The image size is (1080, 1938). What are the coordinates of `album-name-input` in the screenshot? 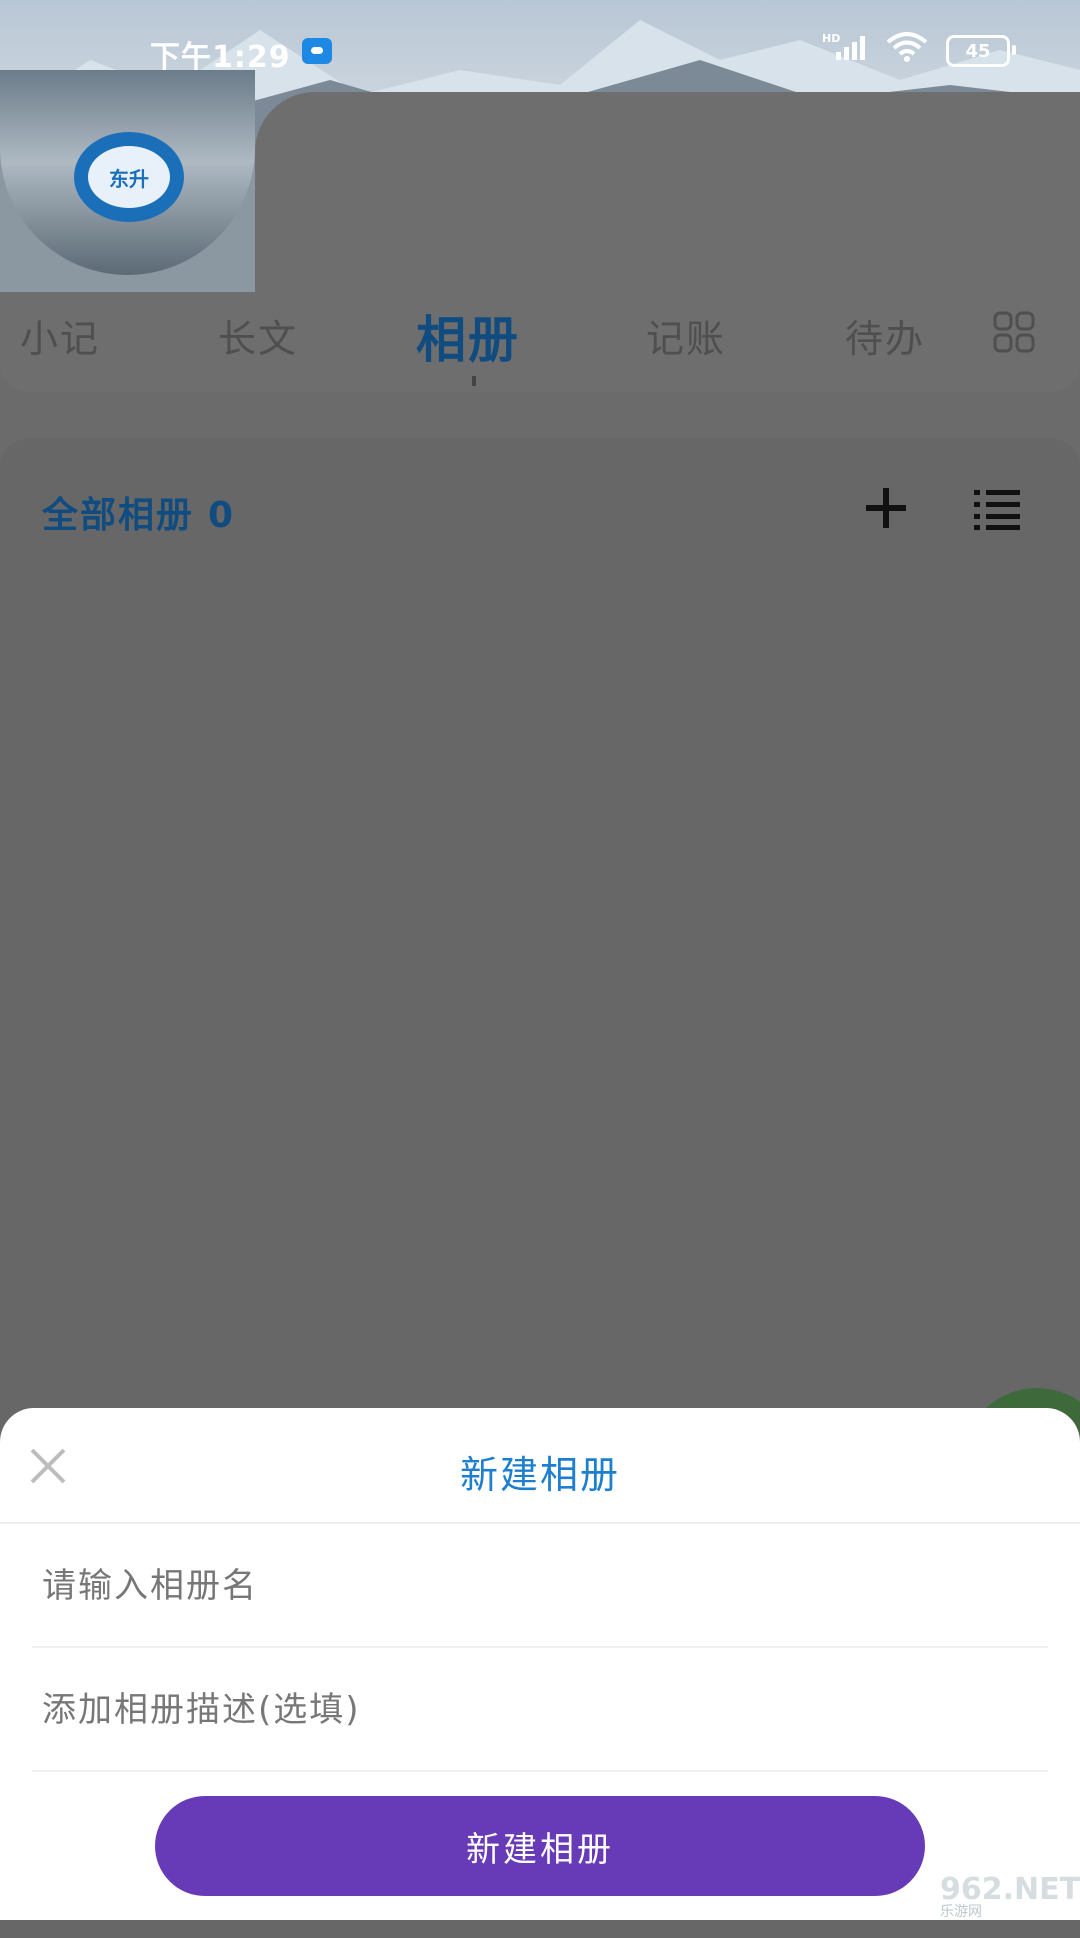 It's located at (540, 1586).